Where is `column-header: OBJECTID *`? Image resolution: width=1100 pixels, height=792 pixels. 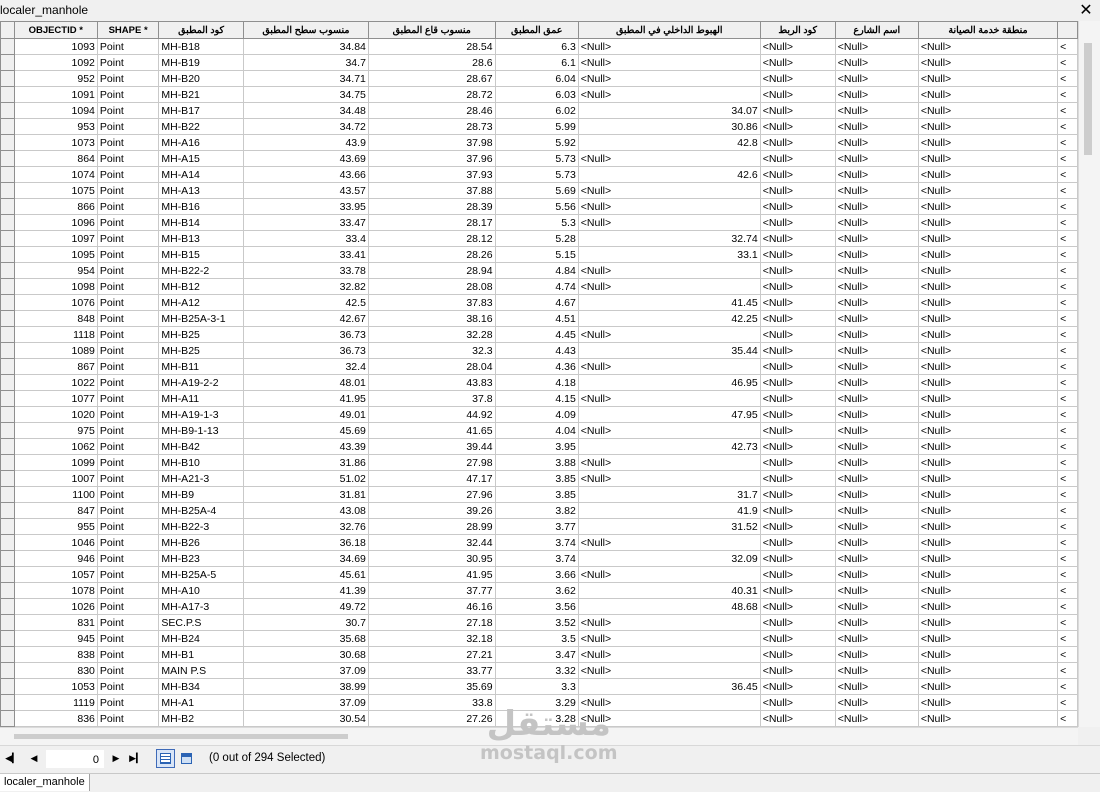 column-header: OBJECTID * is located at coordinates (55, 30).